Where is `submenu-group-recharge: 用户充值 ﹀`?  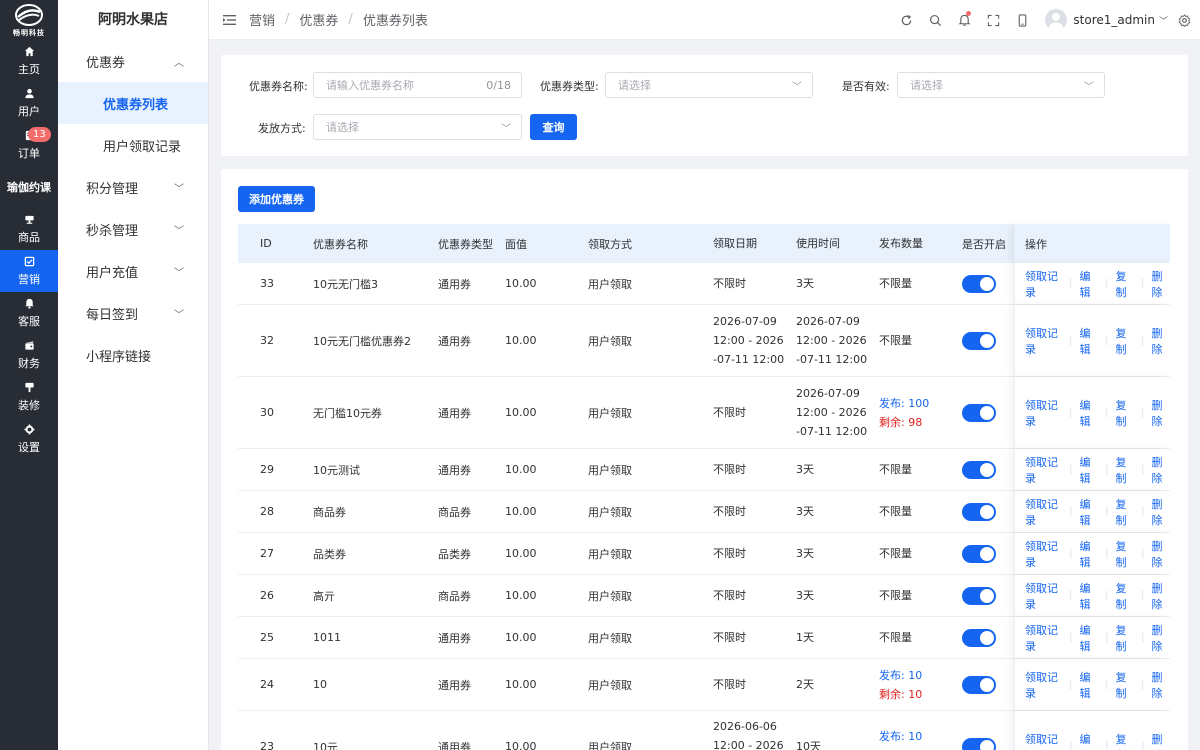 submenu-group-recharge: 用户充值 ﹀ is located at coordinates (133, 271).